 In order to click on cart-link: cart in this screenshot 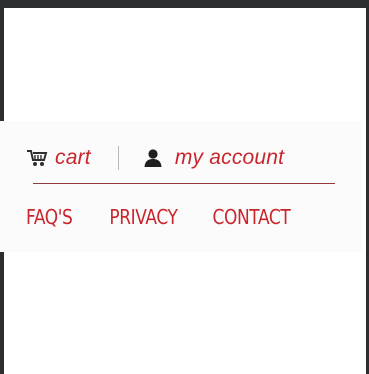, I will do `click(59, 158)`.